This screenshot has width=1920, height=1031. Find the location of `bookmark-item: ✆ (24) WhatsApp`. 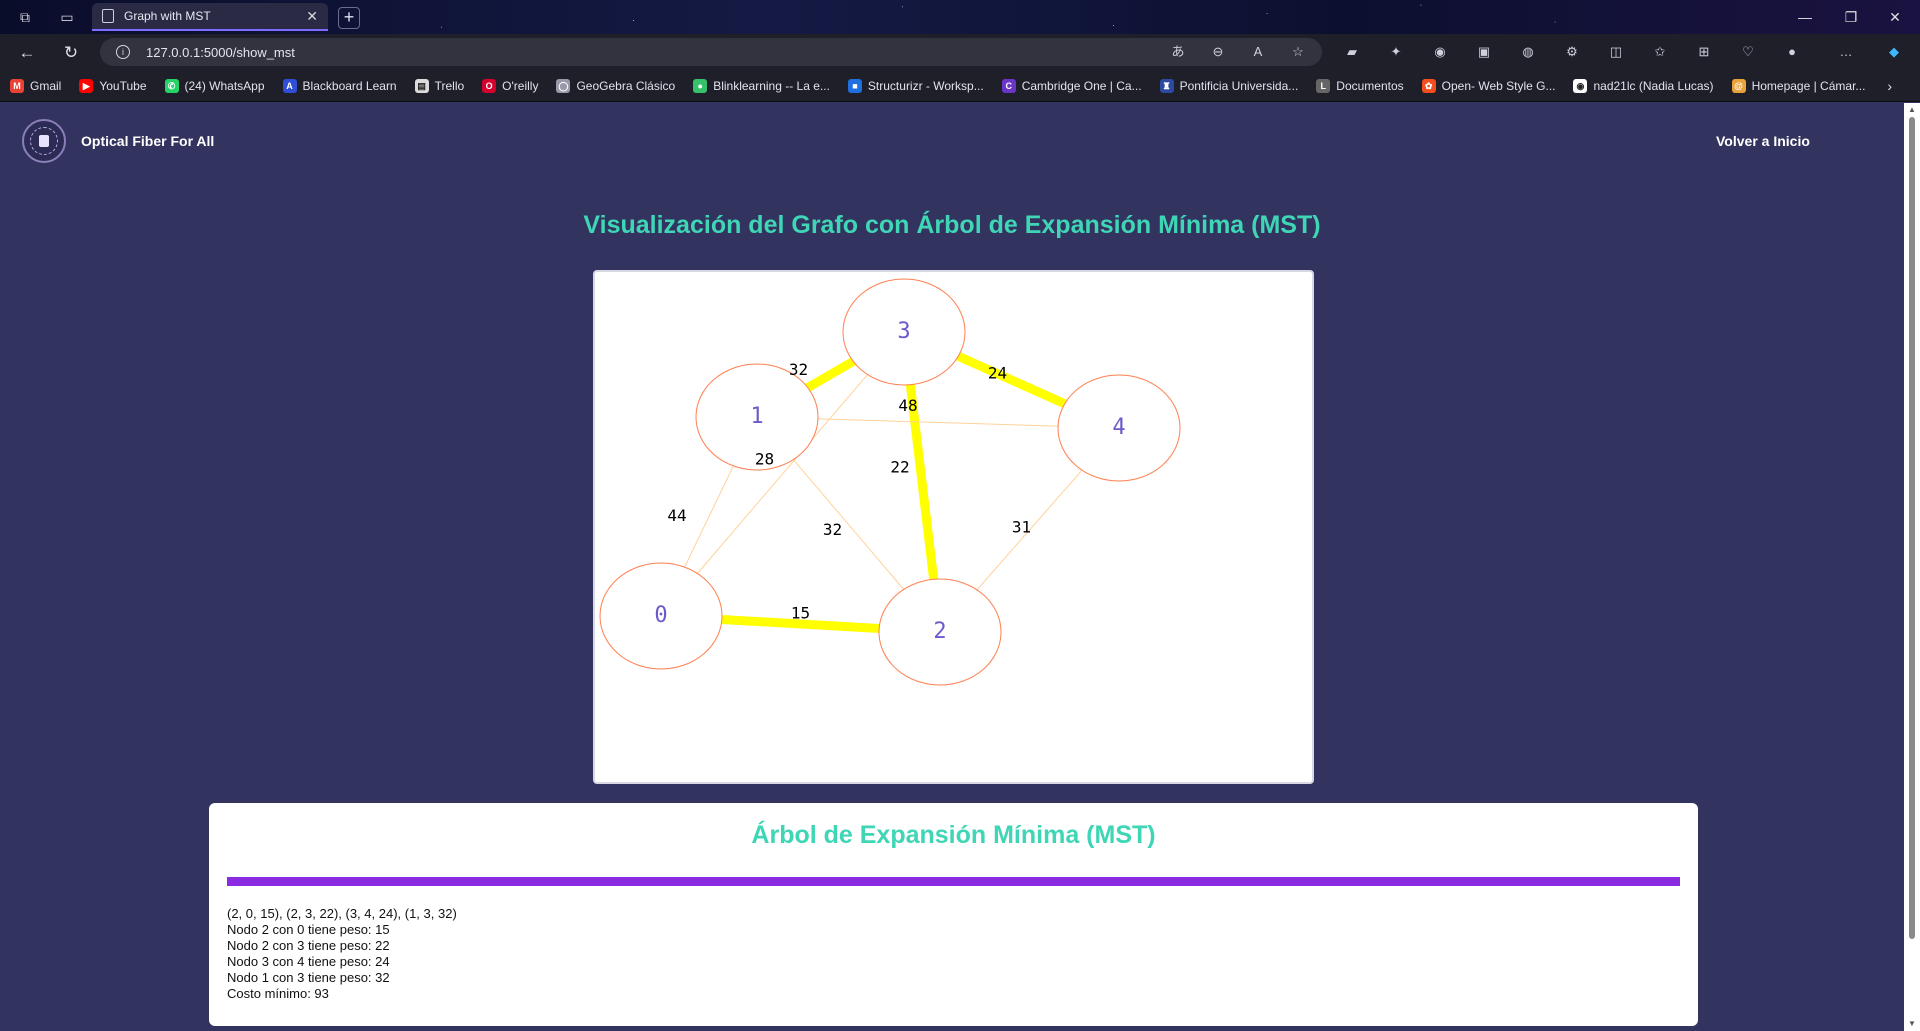

bookmark-item: ✆ (24) WhatsApp is located at coordinates (214, 85).